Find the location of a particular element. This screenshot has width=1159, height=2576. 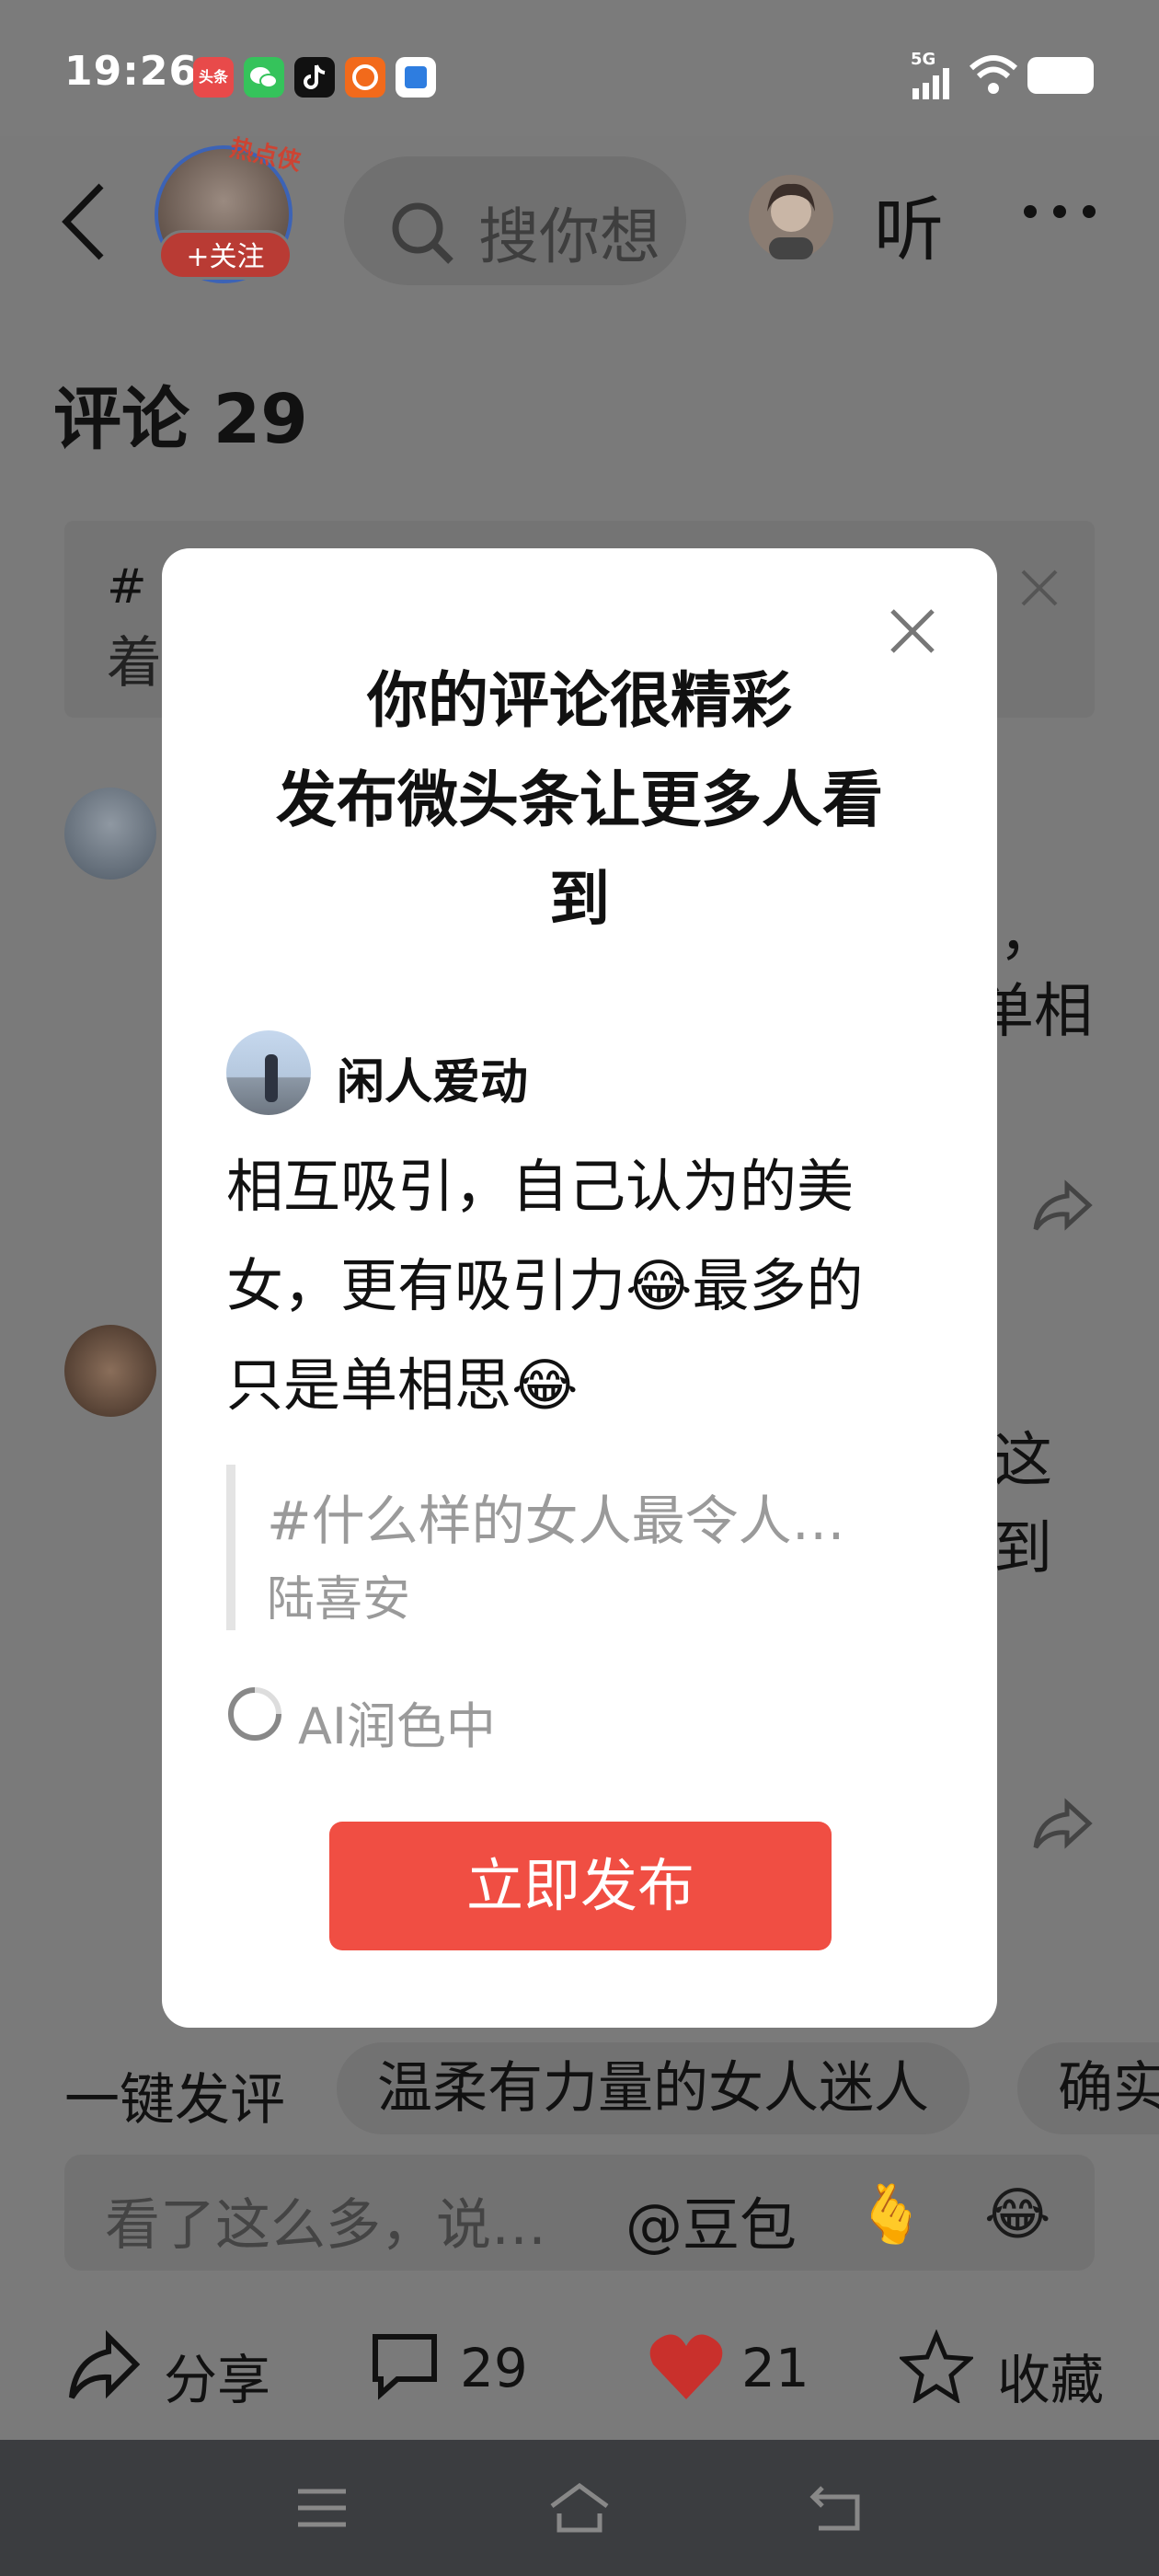

like-count: 21 is located at coordinates (775, 2368).